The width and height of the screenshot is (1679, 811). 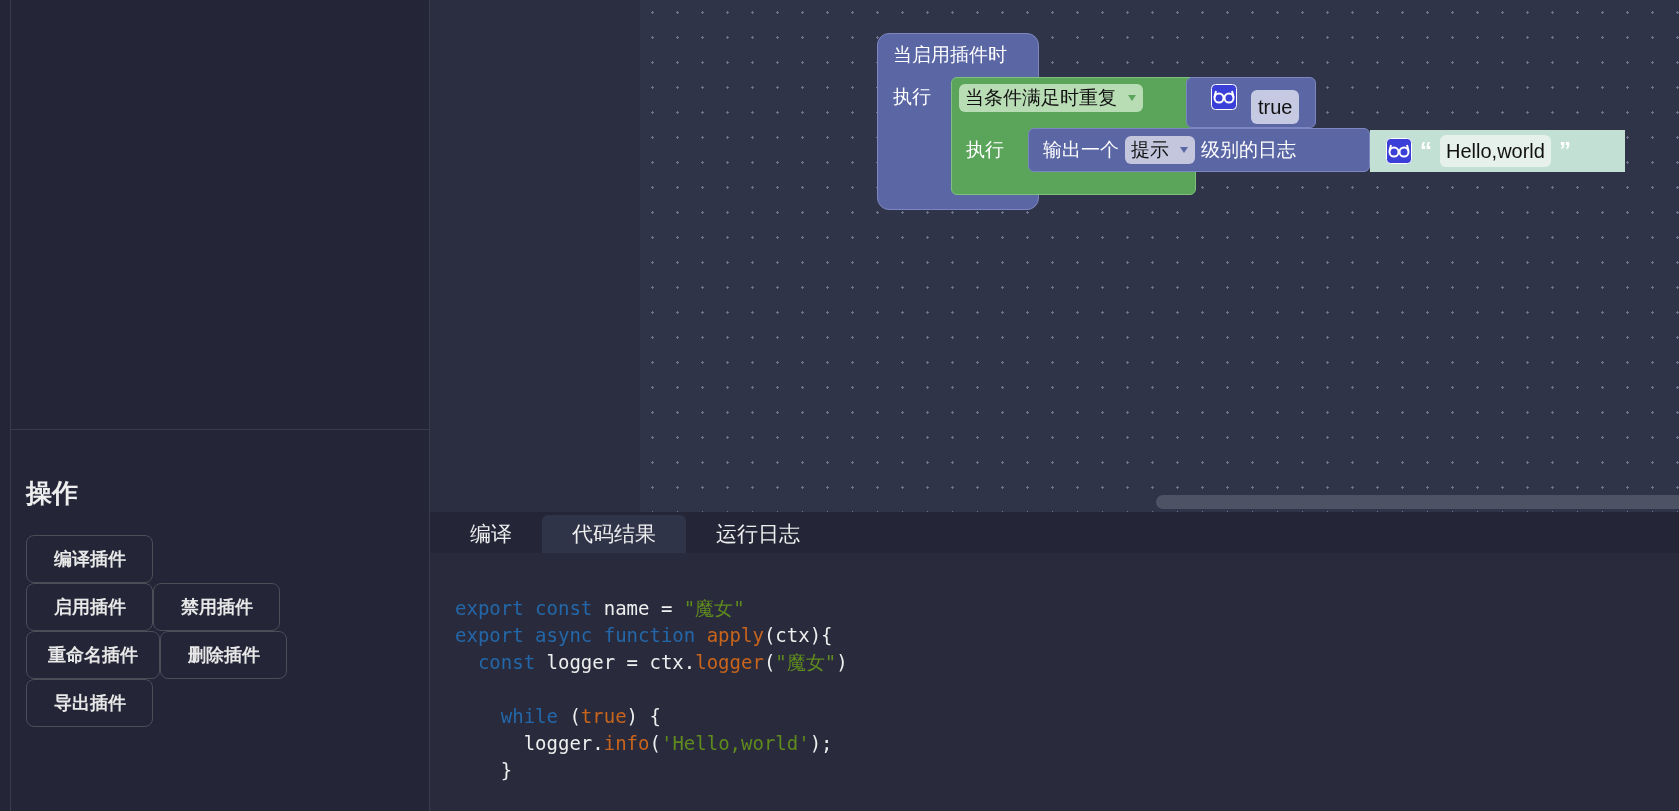 I want to click on code-line: }, so click(x=506, y=770).